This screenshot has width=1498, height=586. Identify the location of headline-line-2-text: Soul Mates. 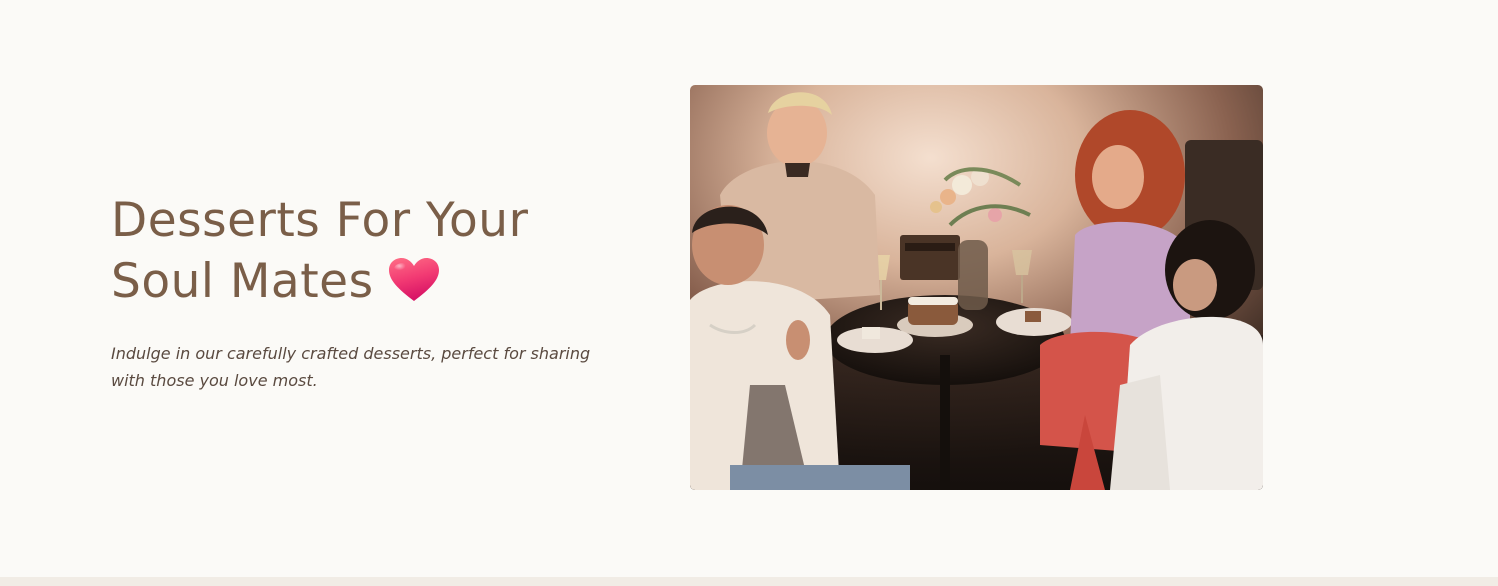
(242, 281).